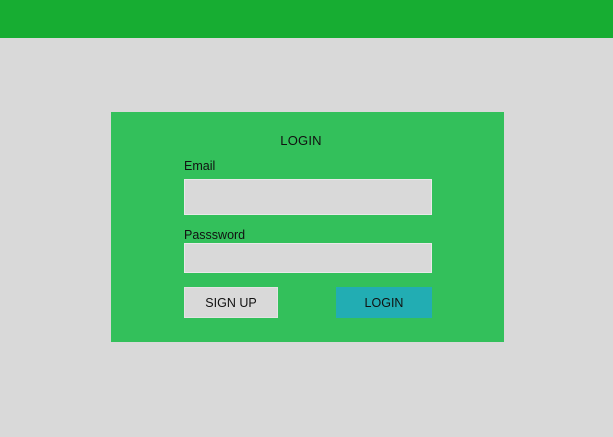 The height and width of the screenshot is (437, 613). What do you see at coordinates (308, 258) in the screenshot?
I see `password-input` at bounding box center [308, 258].